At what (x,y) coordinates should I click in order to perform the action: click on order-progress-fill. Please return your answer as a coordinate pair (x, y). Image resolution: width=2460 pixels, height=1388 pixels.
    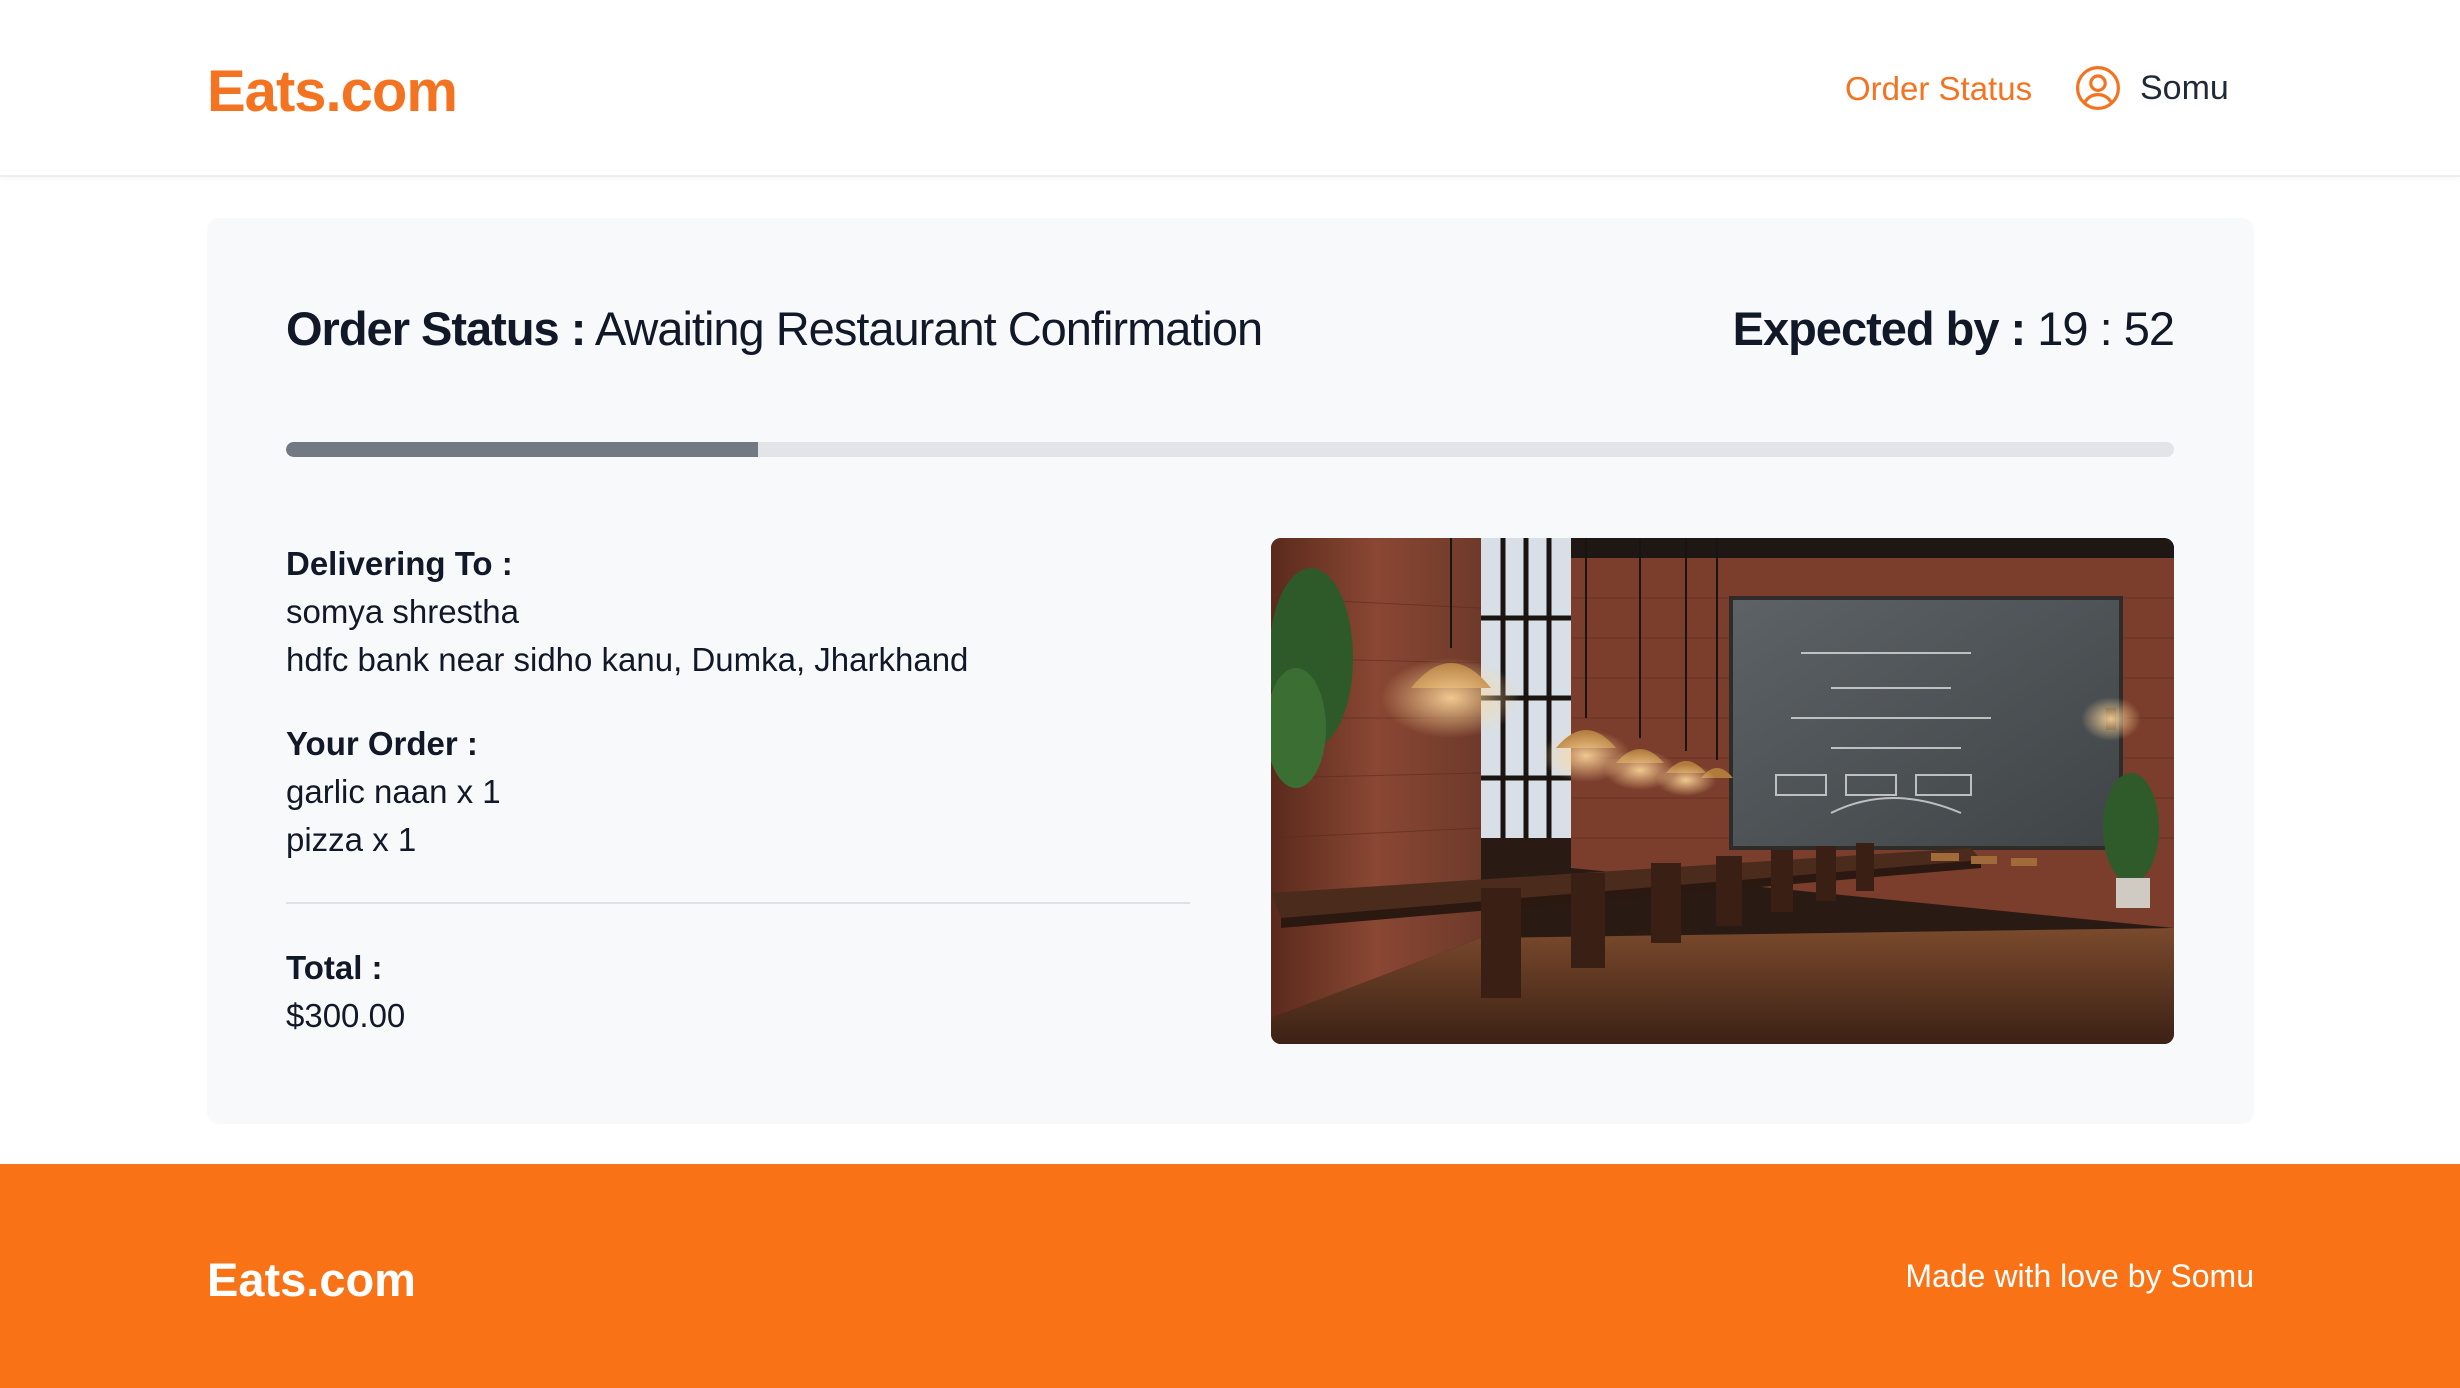
    Looking at the image, I should click on (522, 449).